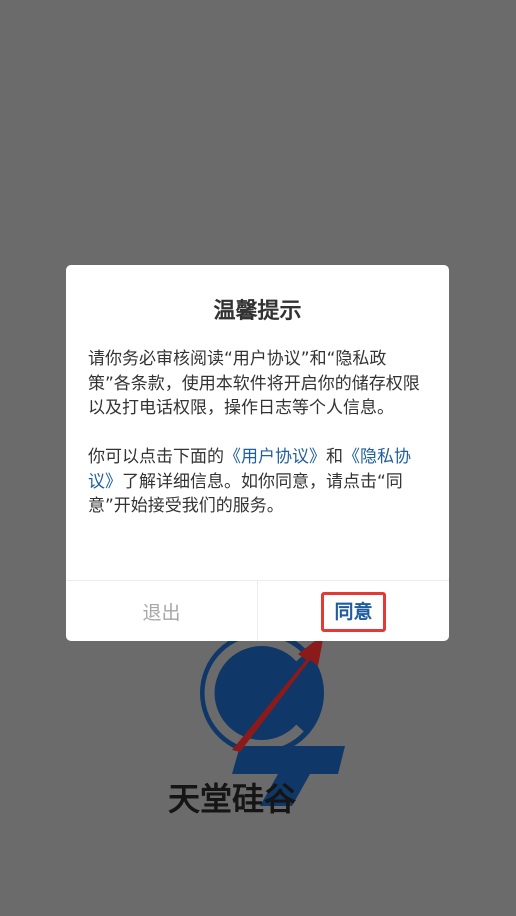 The image size is (516, 916). What do you see at coordinates (245, 494) in the screenshot?
I see `paragraph-2-suffix: 了解详细信息。如你同意，请点击“同意”开始接受我们的服务。` at bounding box center [245, 494].